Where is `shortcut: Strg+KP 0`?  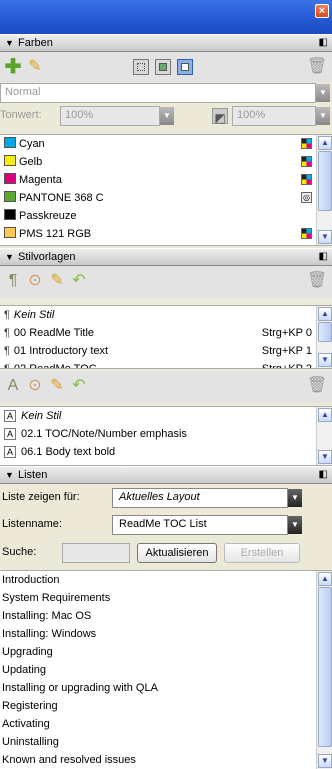
shortcut: Strg+KP 0 is located at coordinates (286, 333).